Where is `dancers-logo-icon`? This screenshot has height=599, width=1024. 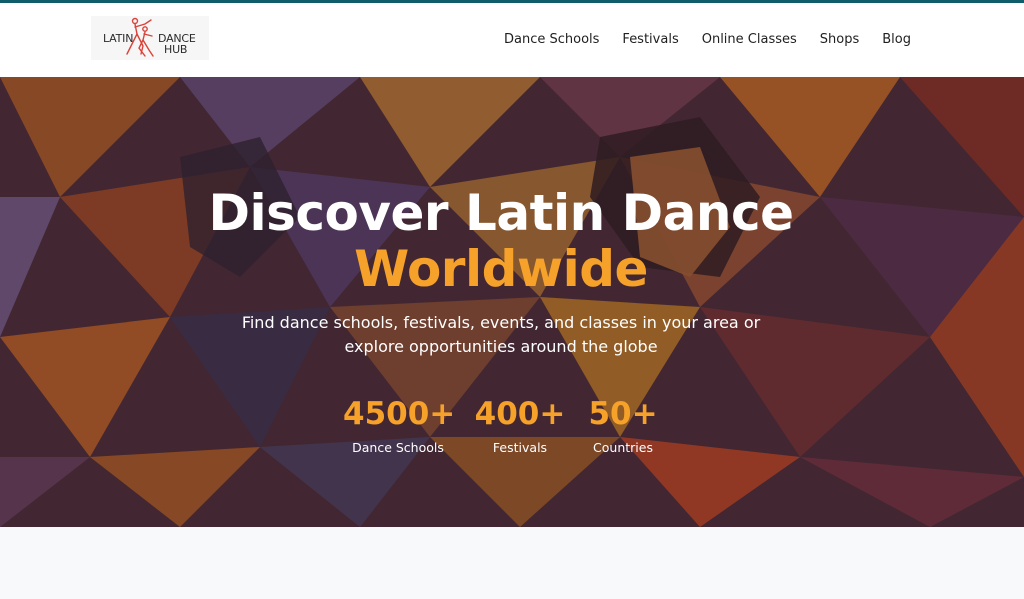 dancers-logo-icon is located at coordinates (140, 37).